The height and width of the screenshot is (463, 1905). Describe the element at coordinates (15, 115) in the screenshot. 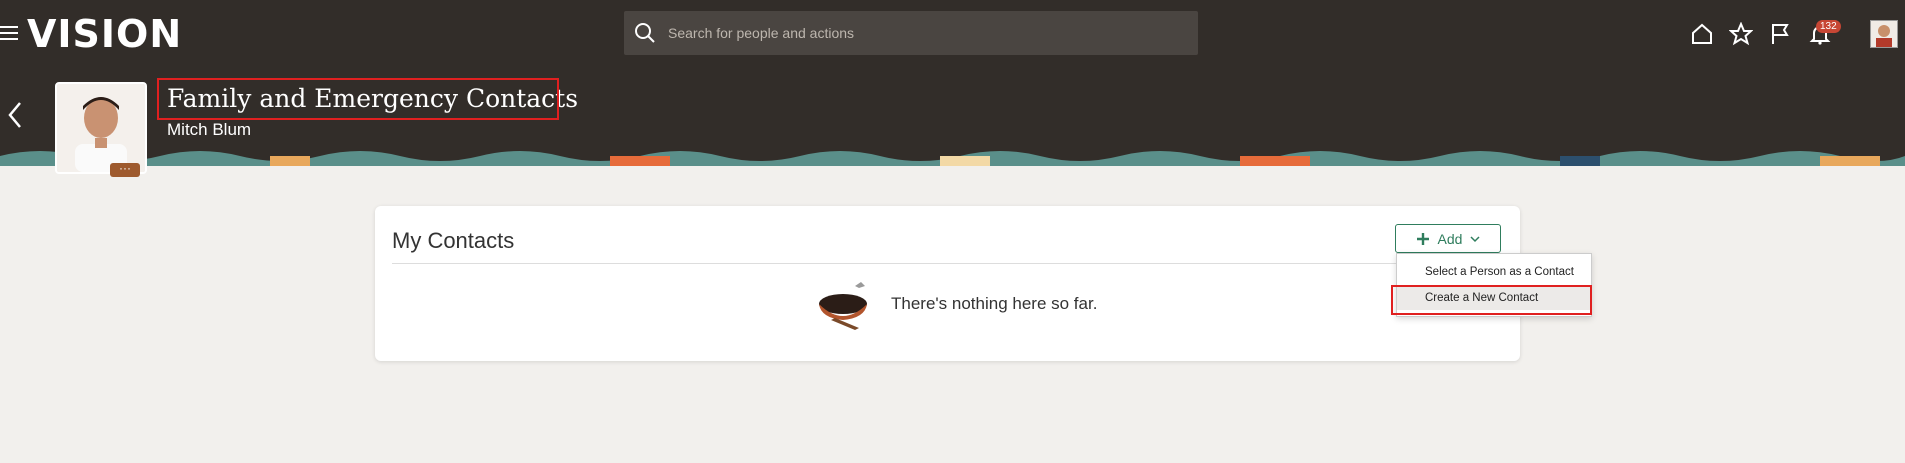

I see `back-icon` at that location.